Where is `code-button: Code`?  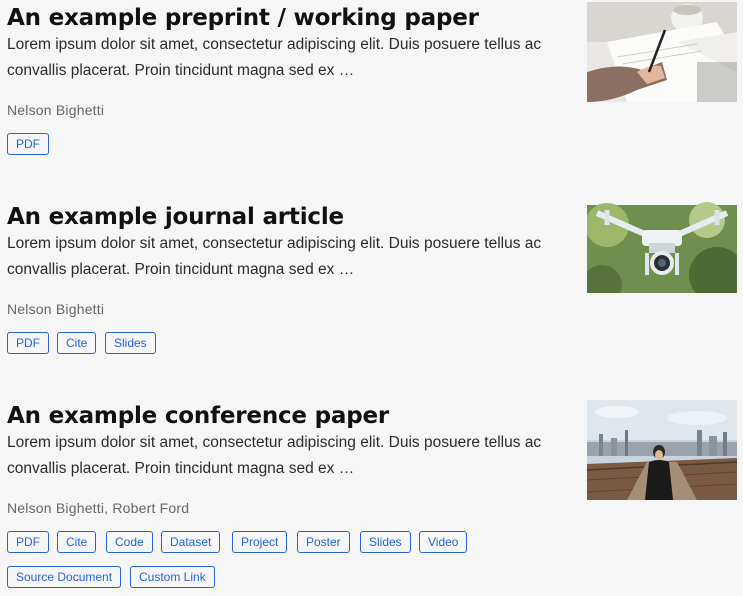 code-button: Code is located at coordinates (129, 542).